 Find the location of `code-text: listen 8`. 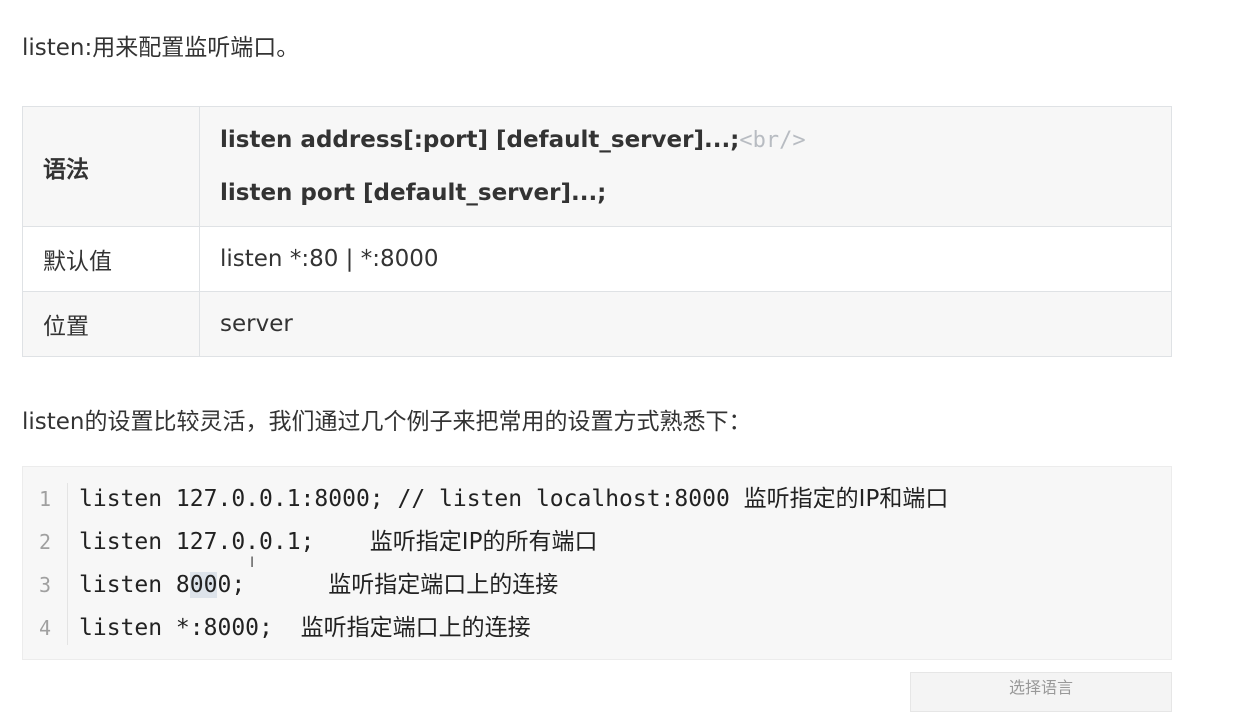

code-text: listen 8 is located at coordinates (134, 585).